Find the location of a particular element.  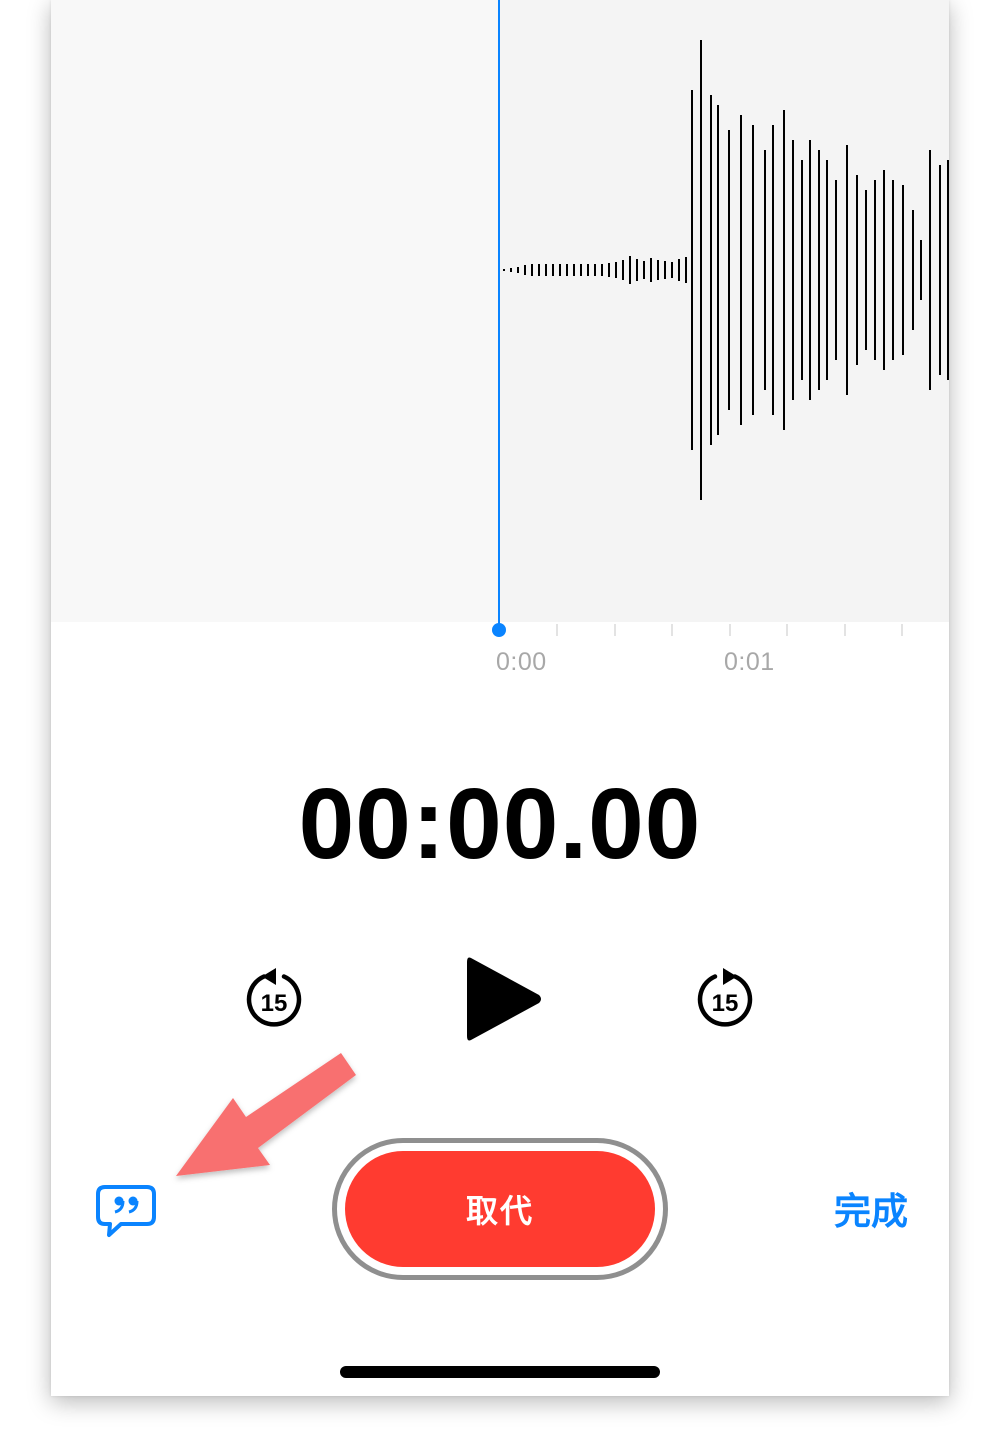

transcript-button is located at coordinates (126, 1212).